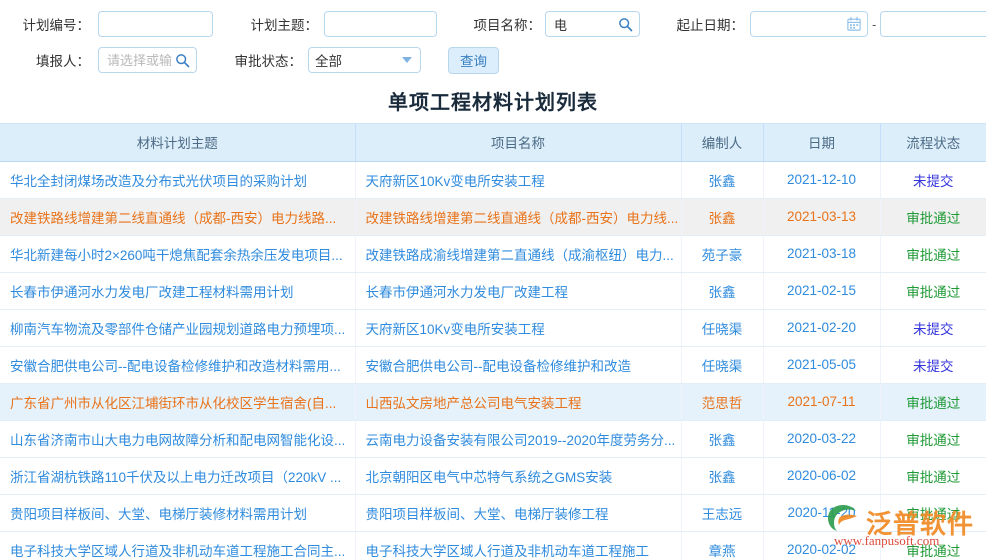 Image resolution: width=986 pixels, height=560 pixels. I want to click on cell-date: 2021-03-13, so click(822, 217).